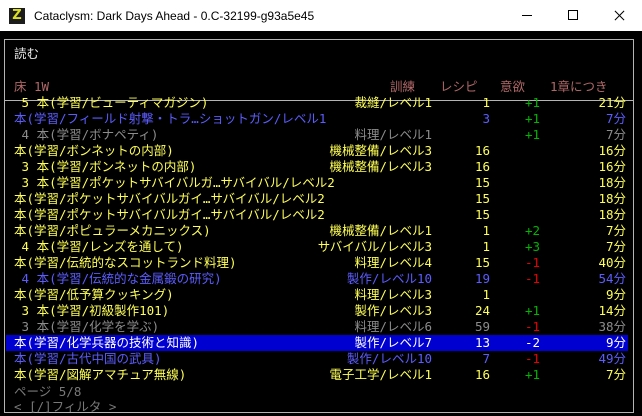 This screenshot has height=416, width=642. I want to click on menu-title: 読む, so click(27, 53).